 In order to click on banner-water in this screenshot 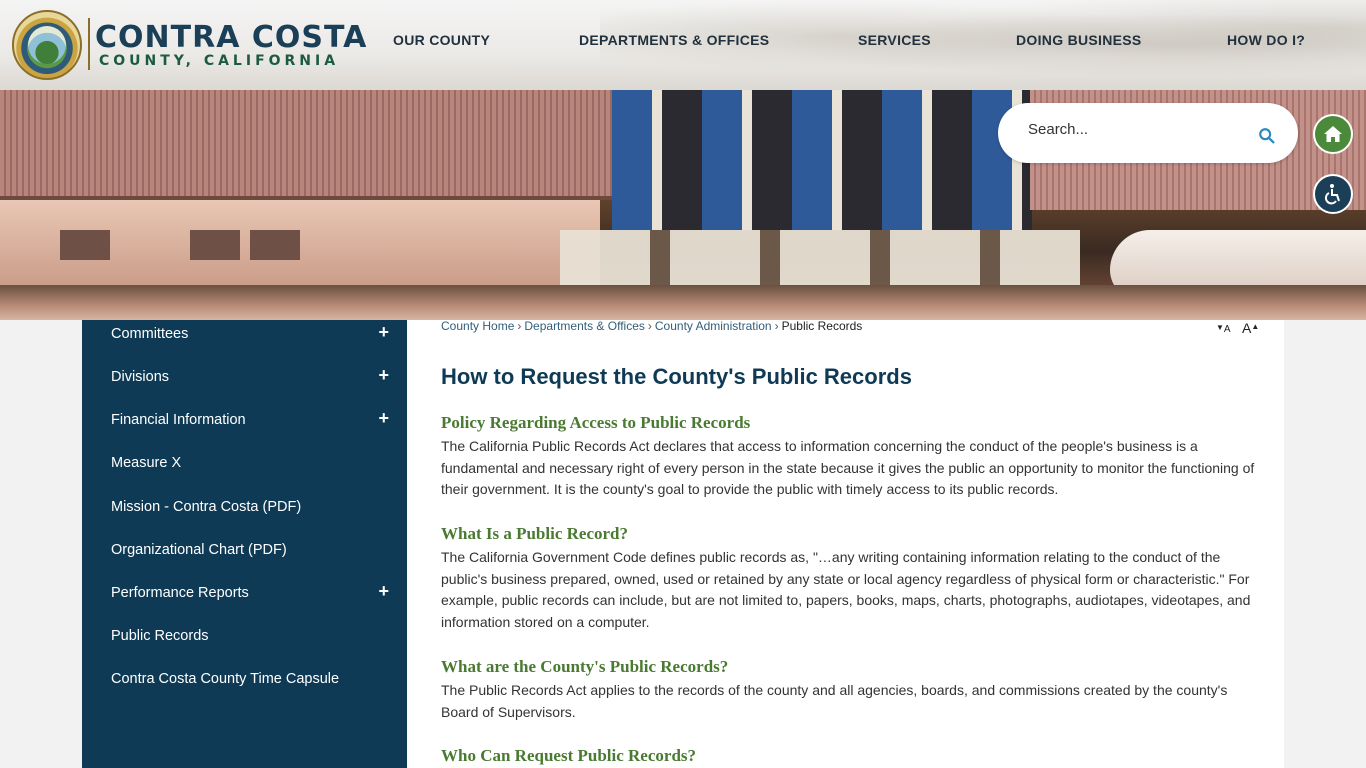, I will do `click(683, 302)`.